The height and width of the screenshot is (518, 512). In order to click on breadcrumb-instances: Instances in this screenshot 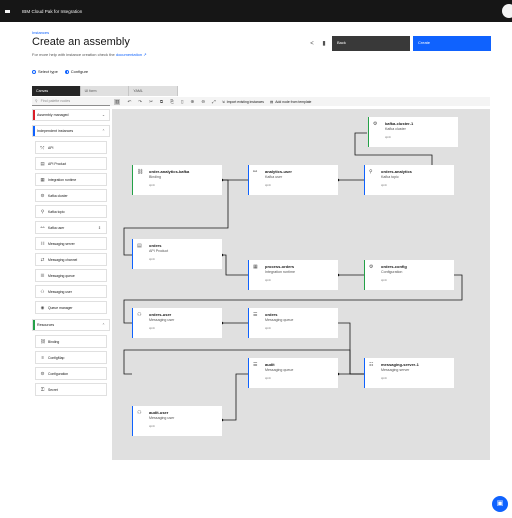, I will do `click(40, 32)`.